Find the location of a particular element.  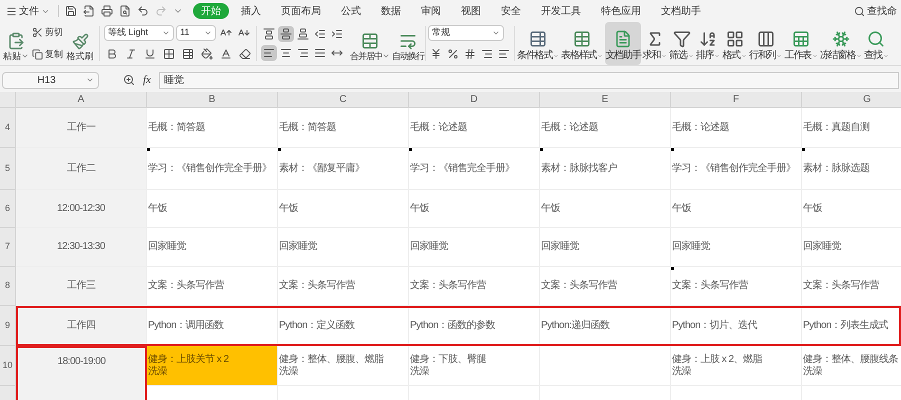

align-left-button is located at coordinates (269, 53).